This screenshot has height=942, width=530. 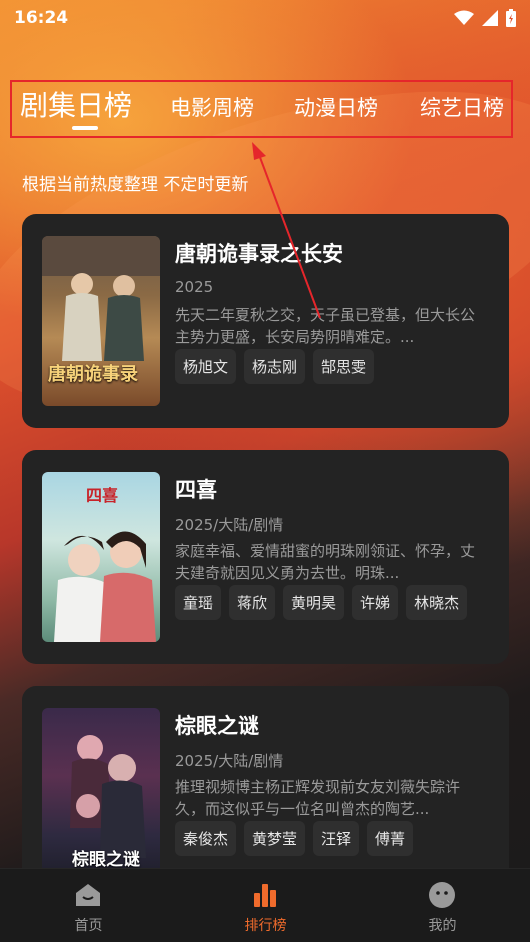 I want to click on cast-tag: 杨志刚, so click(x=275, y=366).